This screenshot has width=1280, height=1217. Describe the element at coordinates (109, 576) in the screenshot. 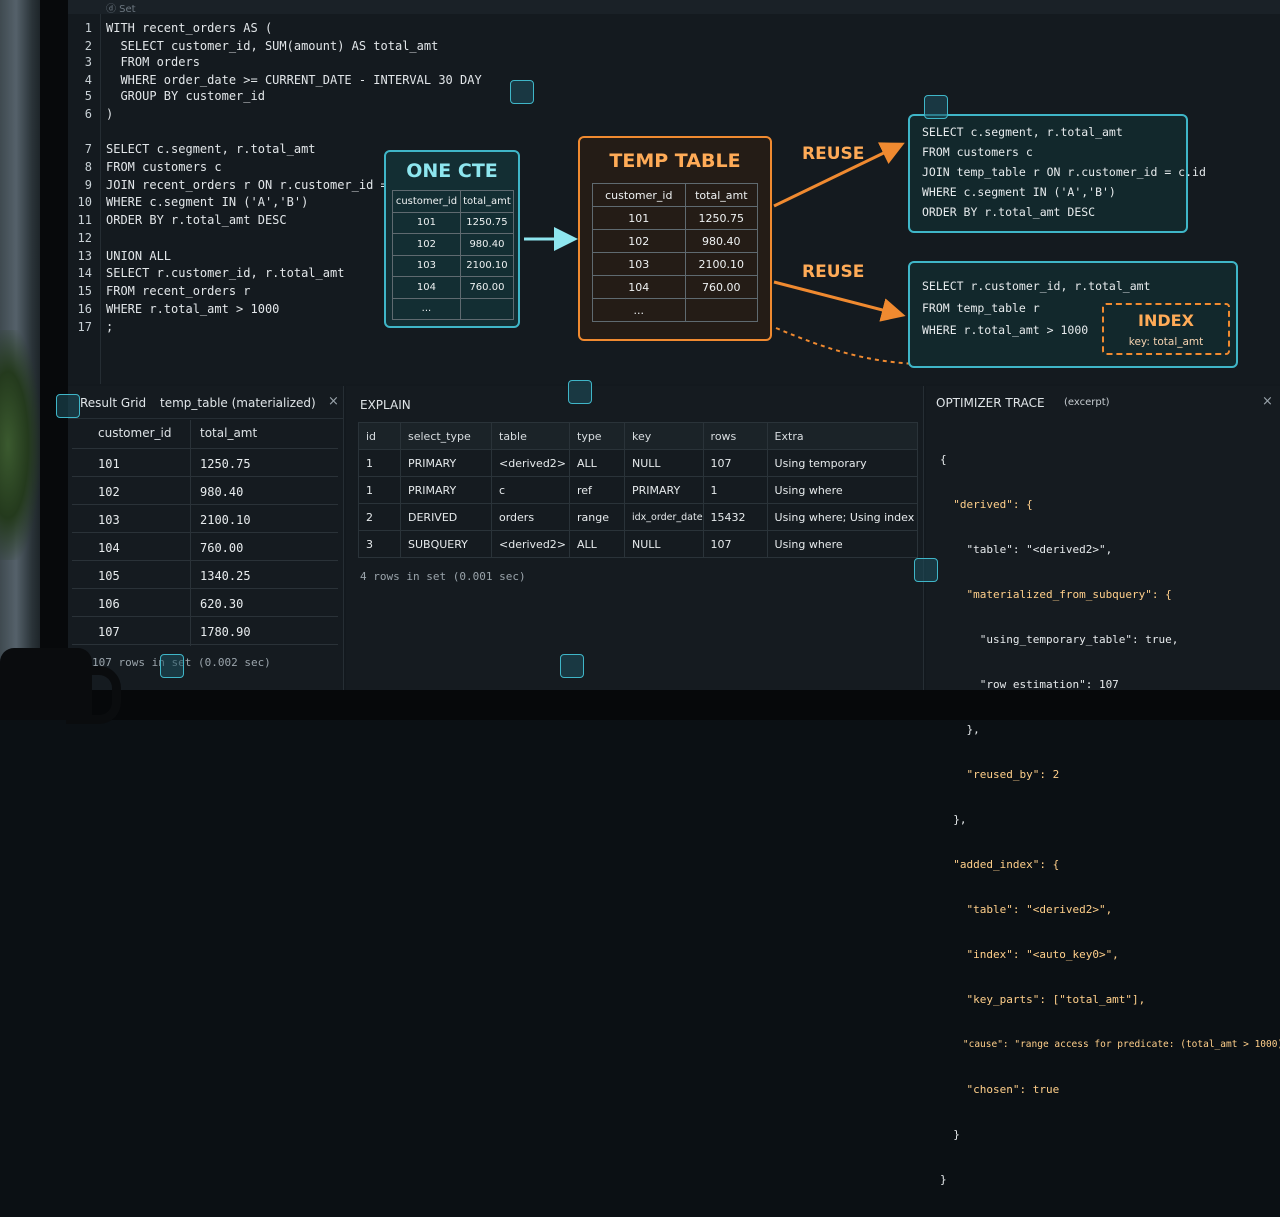

I see `table-cell: 105` at that location.